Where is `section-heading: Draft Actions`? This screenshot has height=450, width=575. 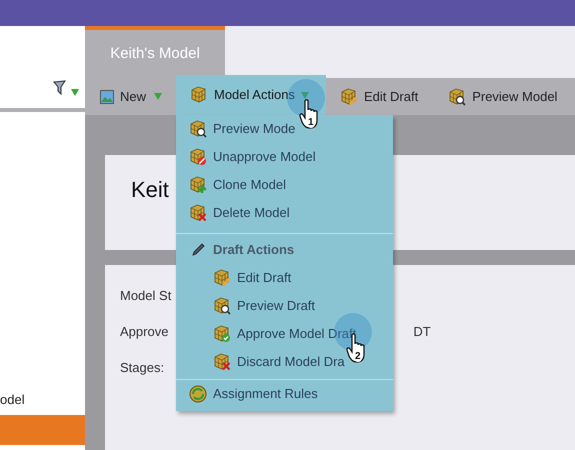 section-heading: Draft Actions is located at coordinates (253, 250).